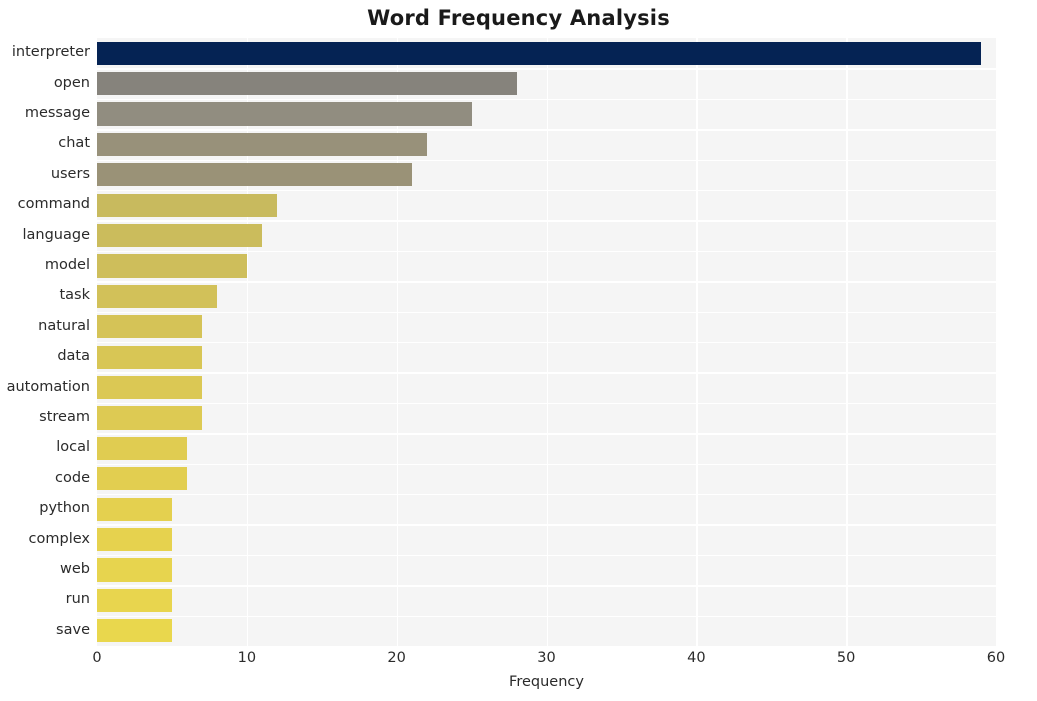  Describe the element at coordinates (157, 296) in the screenshot. I see `bar-task` at that location.